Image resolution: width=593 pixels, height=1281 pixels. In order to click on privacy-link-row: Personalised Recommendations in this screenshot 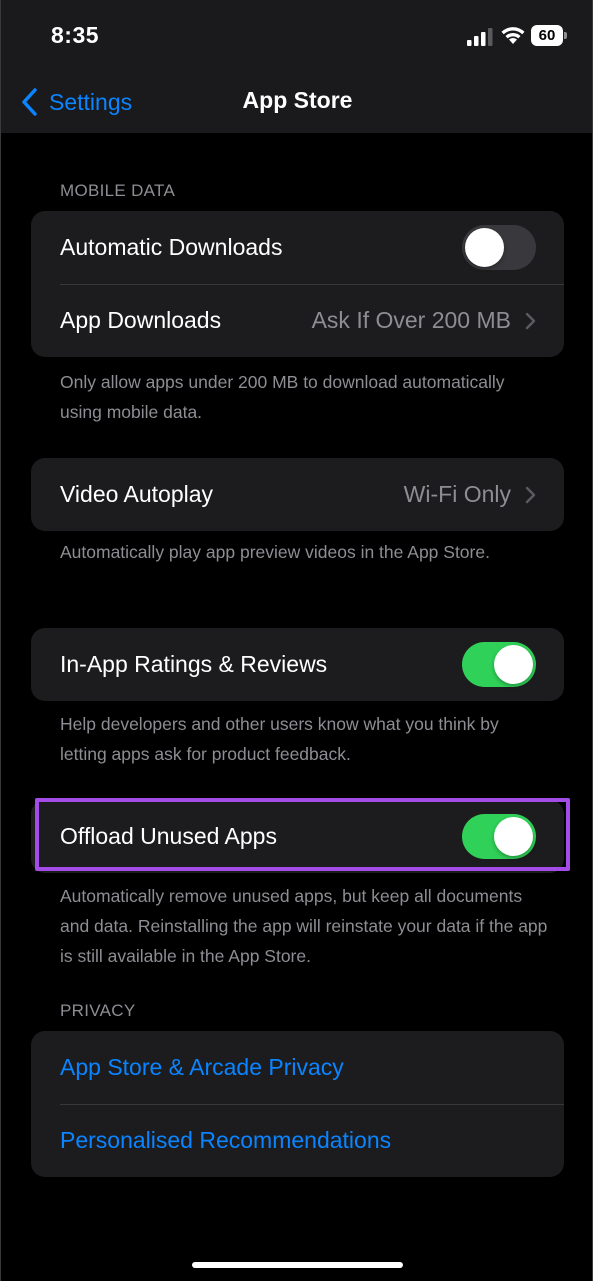, I will do `click(297, 1140)`.